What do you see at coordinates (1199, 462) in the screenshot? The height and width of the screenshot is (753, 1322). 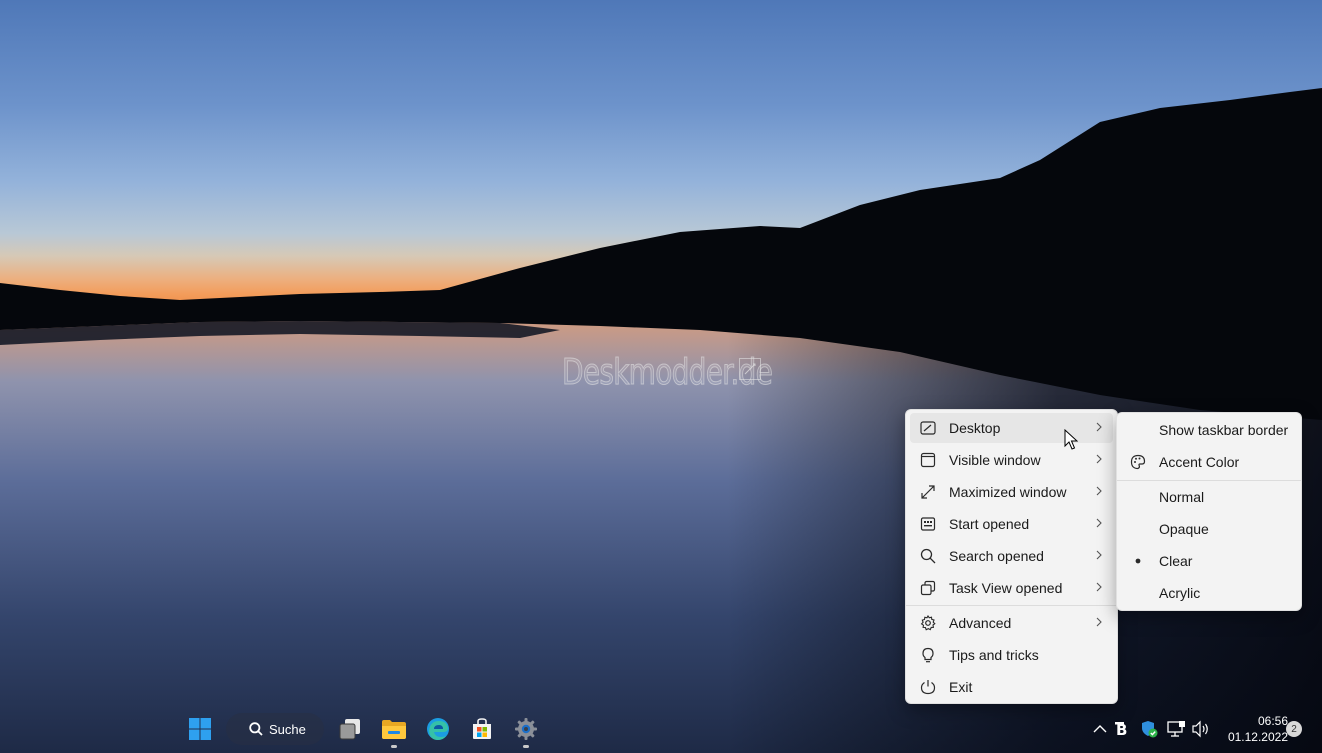 I see `submenu-item-label: Accent Color` at bounding box center [1199, 462].